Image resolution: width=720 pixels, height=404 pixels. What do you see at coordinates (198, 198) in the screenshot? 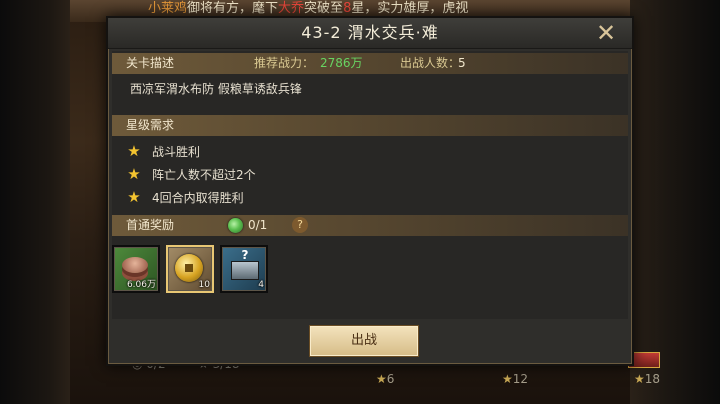
I see `requirement-text: 4回合内取得胜利` at bounding box center [198, 198].